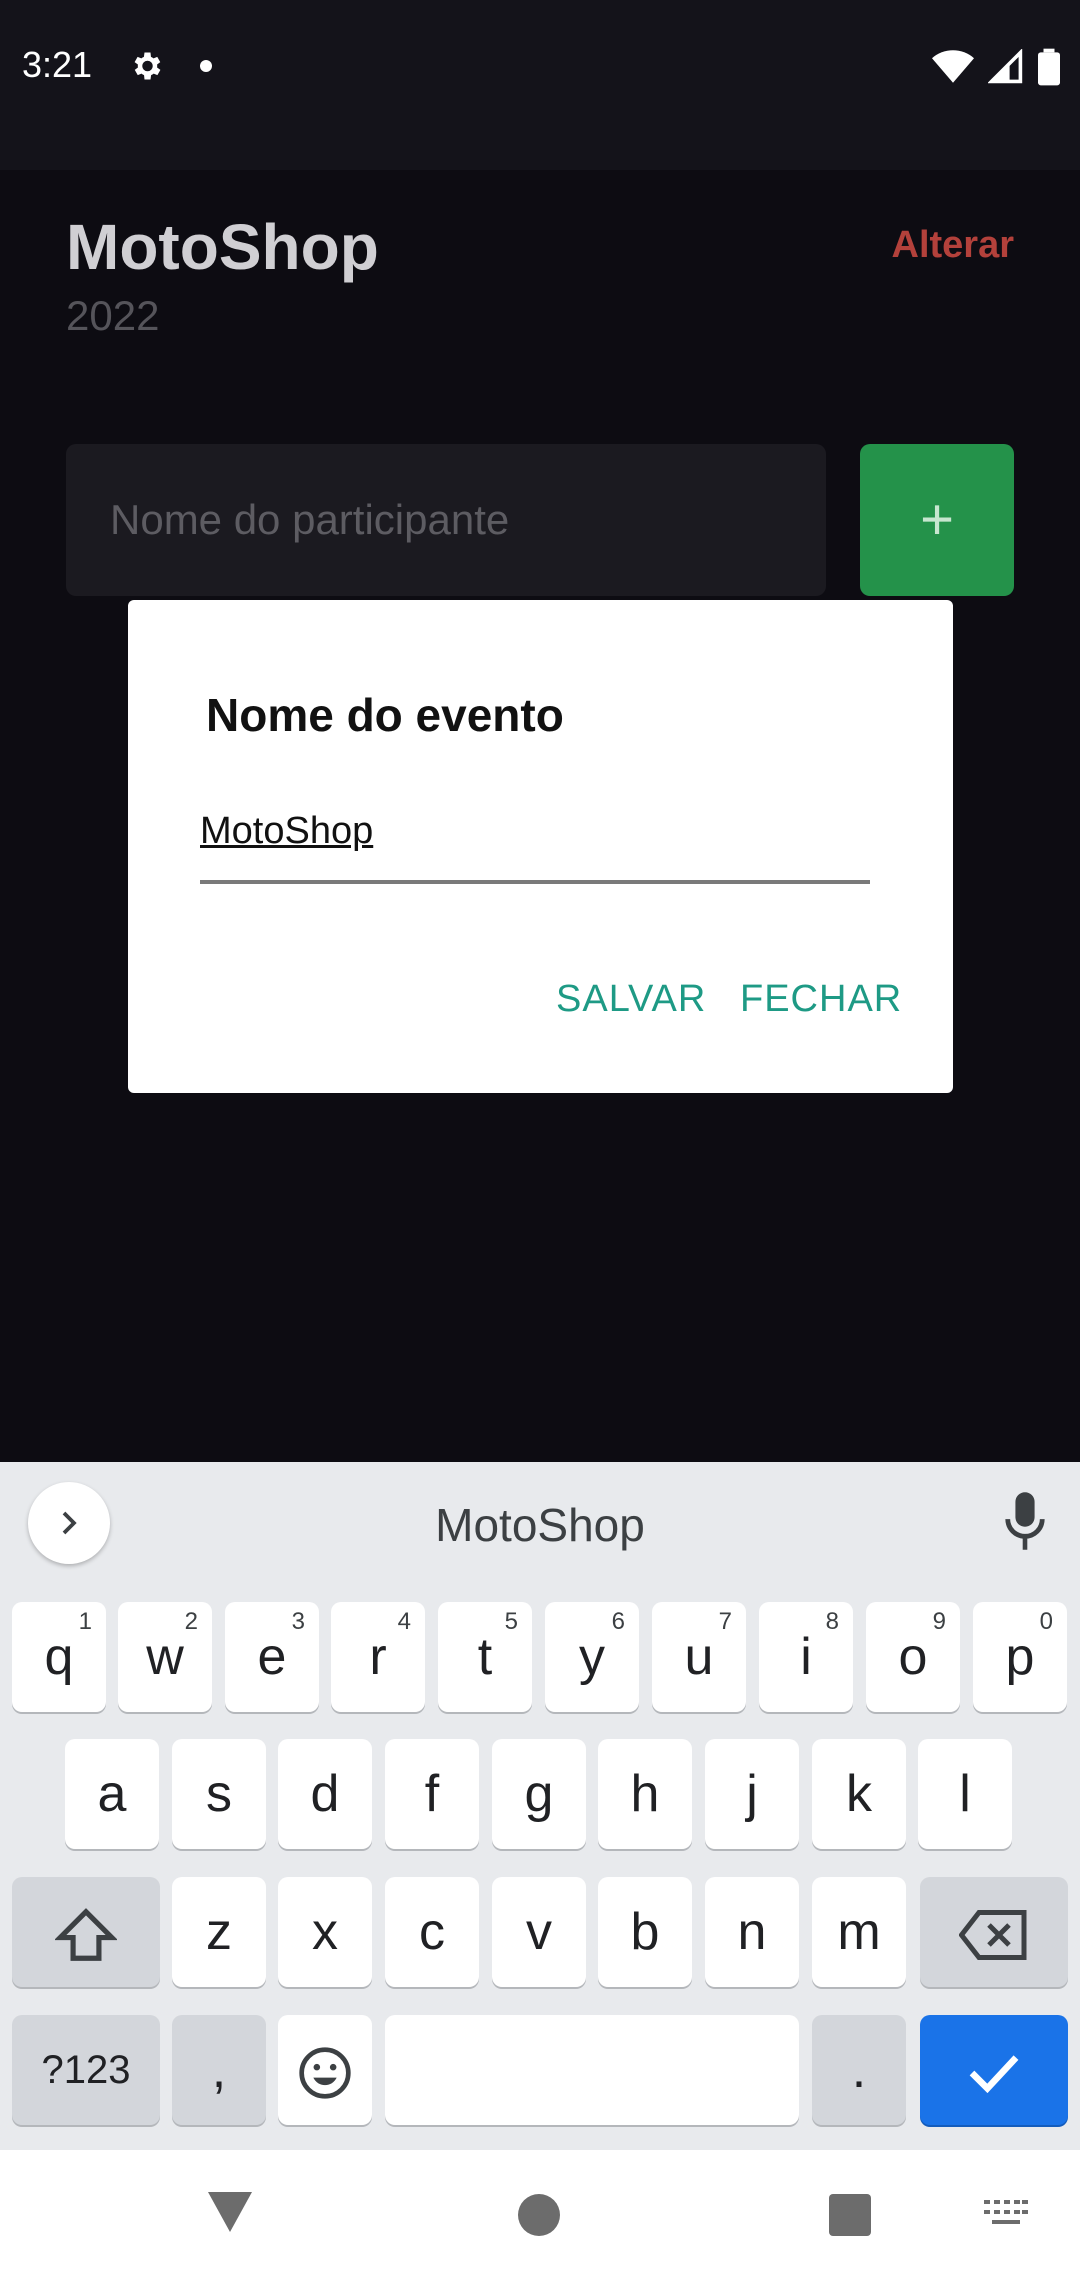 The width and height of the screenshot is (1080, 2280). Describe the element at coordinates (86, 1935) in the screenshot. I see `shift-arrow-icon` at that location.